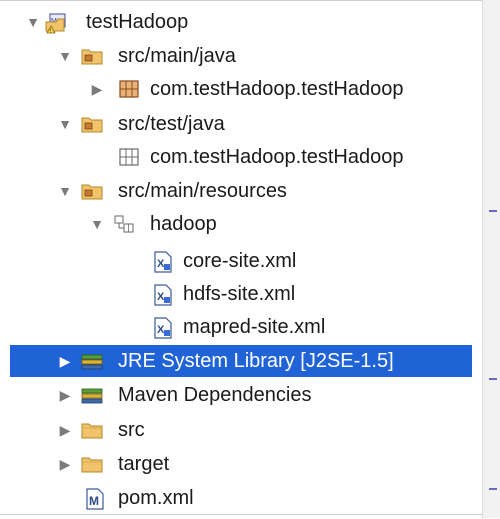 The width and height of the screenshot is (500, 519). I want to click on package-icon, so click(129, 89).